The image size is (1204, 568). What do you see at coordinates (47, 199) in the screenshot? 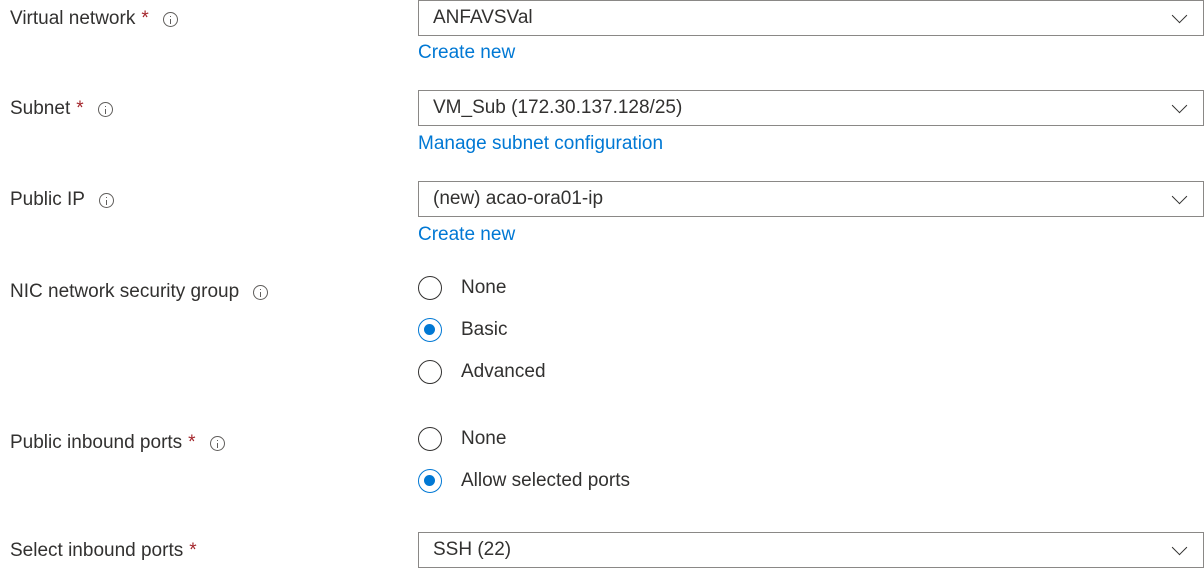
I see `public-ip-label: Public IP` at bounding box center [47, 199].